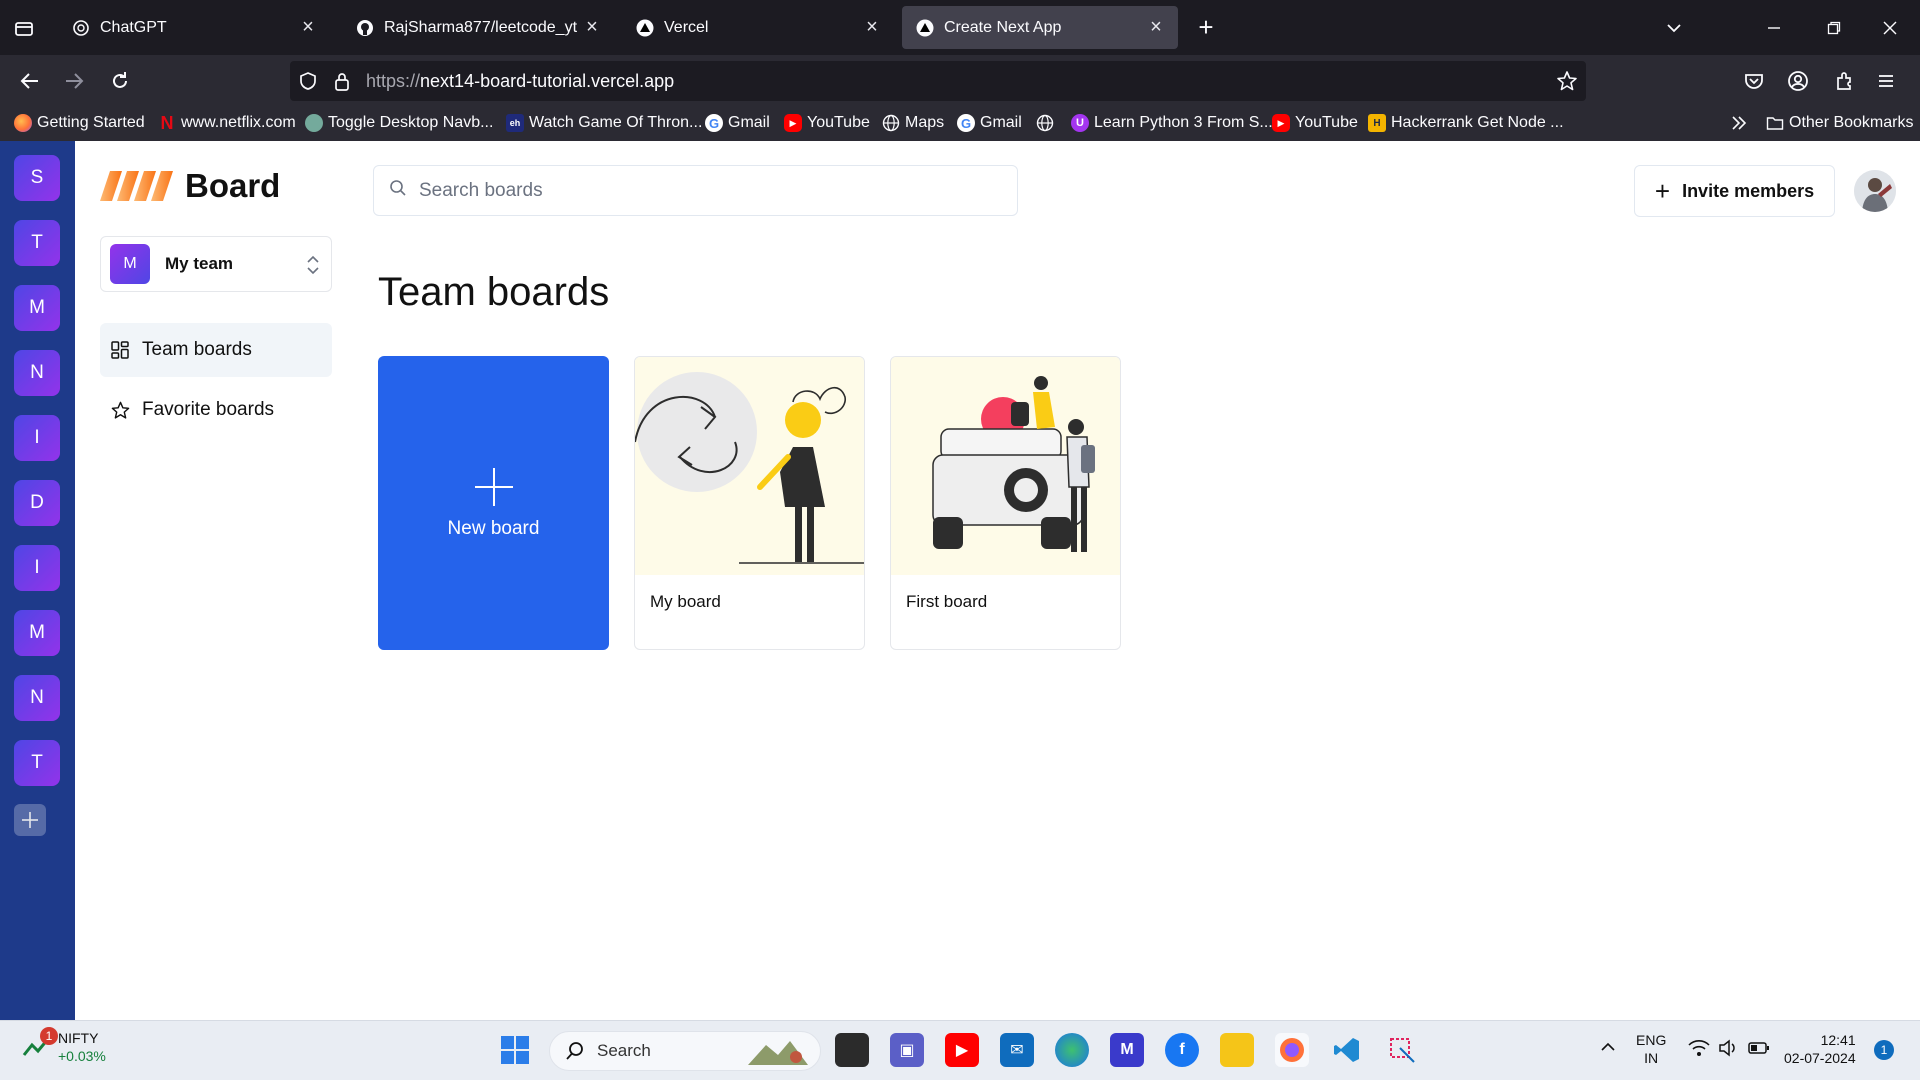  Describe the element at coordinates (1734, 191) in the screenshot. I see `invite-members-button: + Invite members` at that location.